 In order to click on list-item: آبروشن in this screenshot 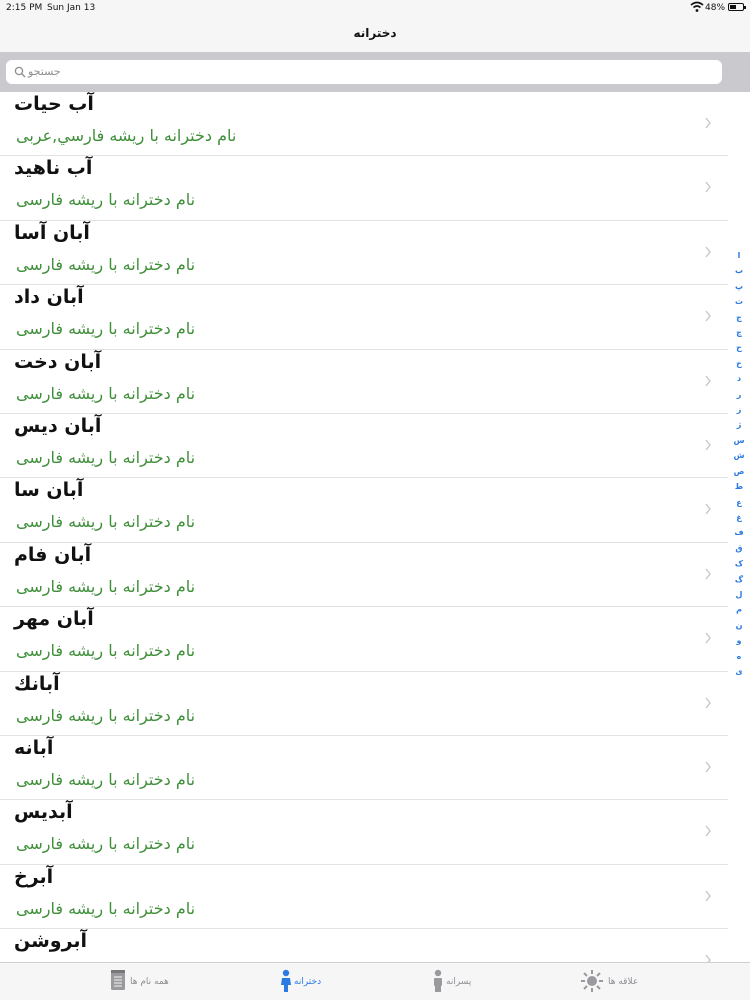, I will do `click(364, 945)`.